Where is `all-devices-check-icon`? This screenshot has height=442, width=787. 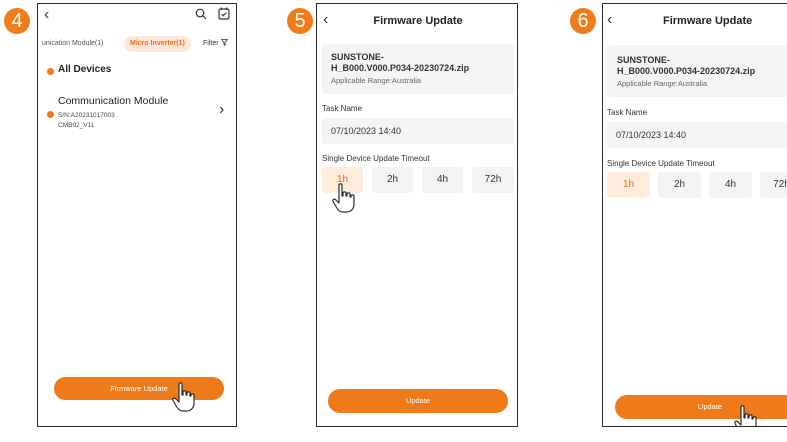
all-devices-check-icon is located at coordinates (50, 71).